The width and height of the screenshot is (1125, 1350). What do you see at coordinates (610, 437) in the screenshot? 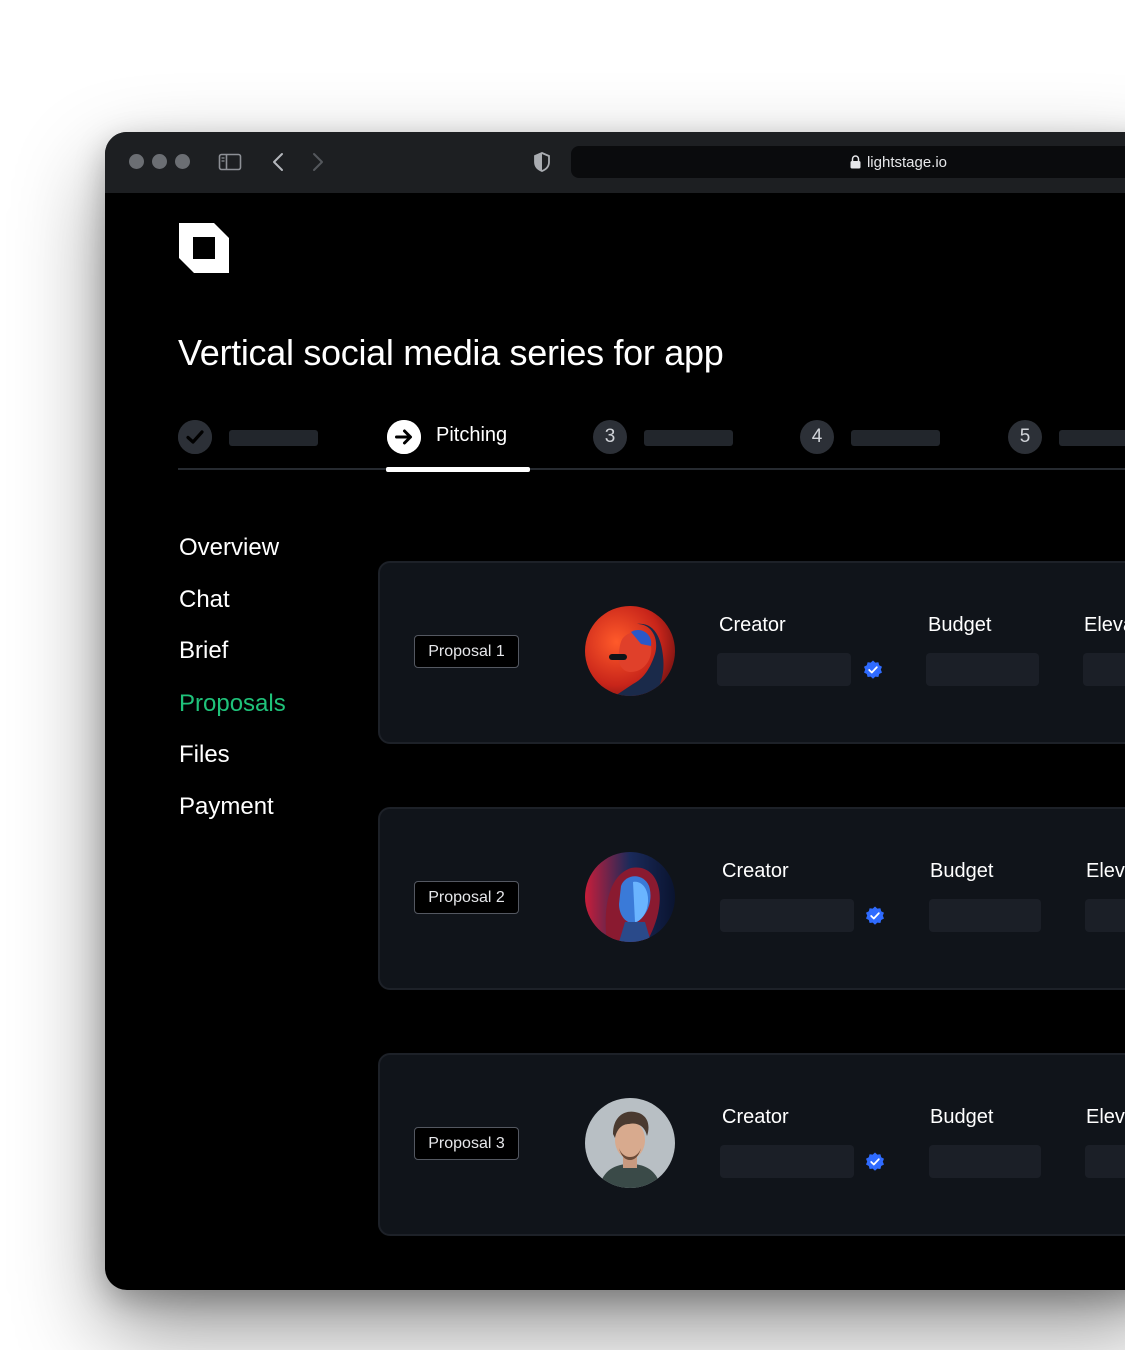
I see `step-3: 3` at bounding box center [610, 437].